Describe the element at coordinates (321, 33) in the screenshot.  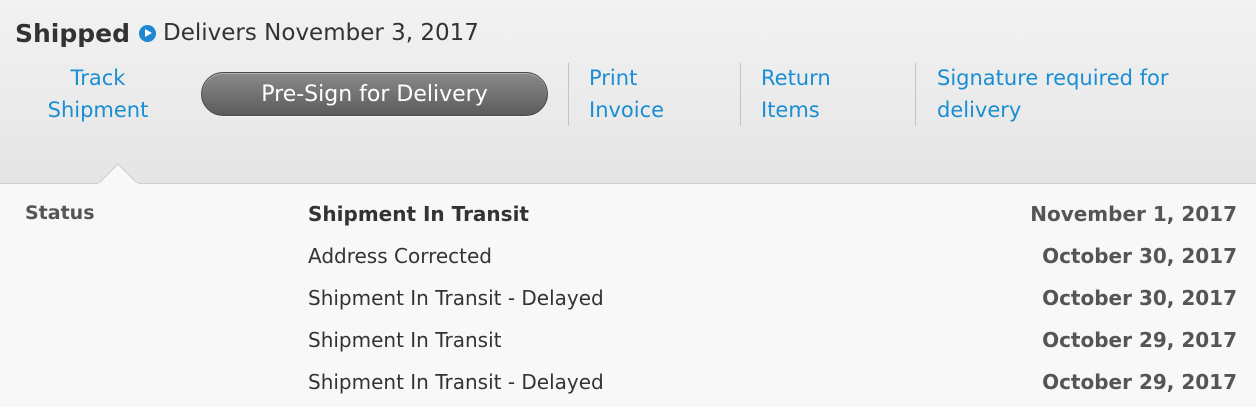
I see `delivery-date: Delivers November 3, 2017` at that location.